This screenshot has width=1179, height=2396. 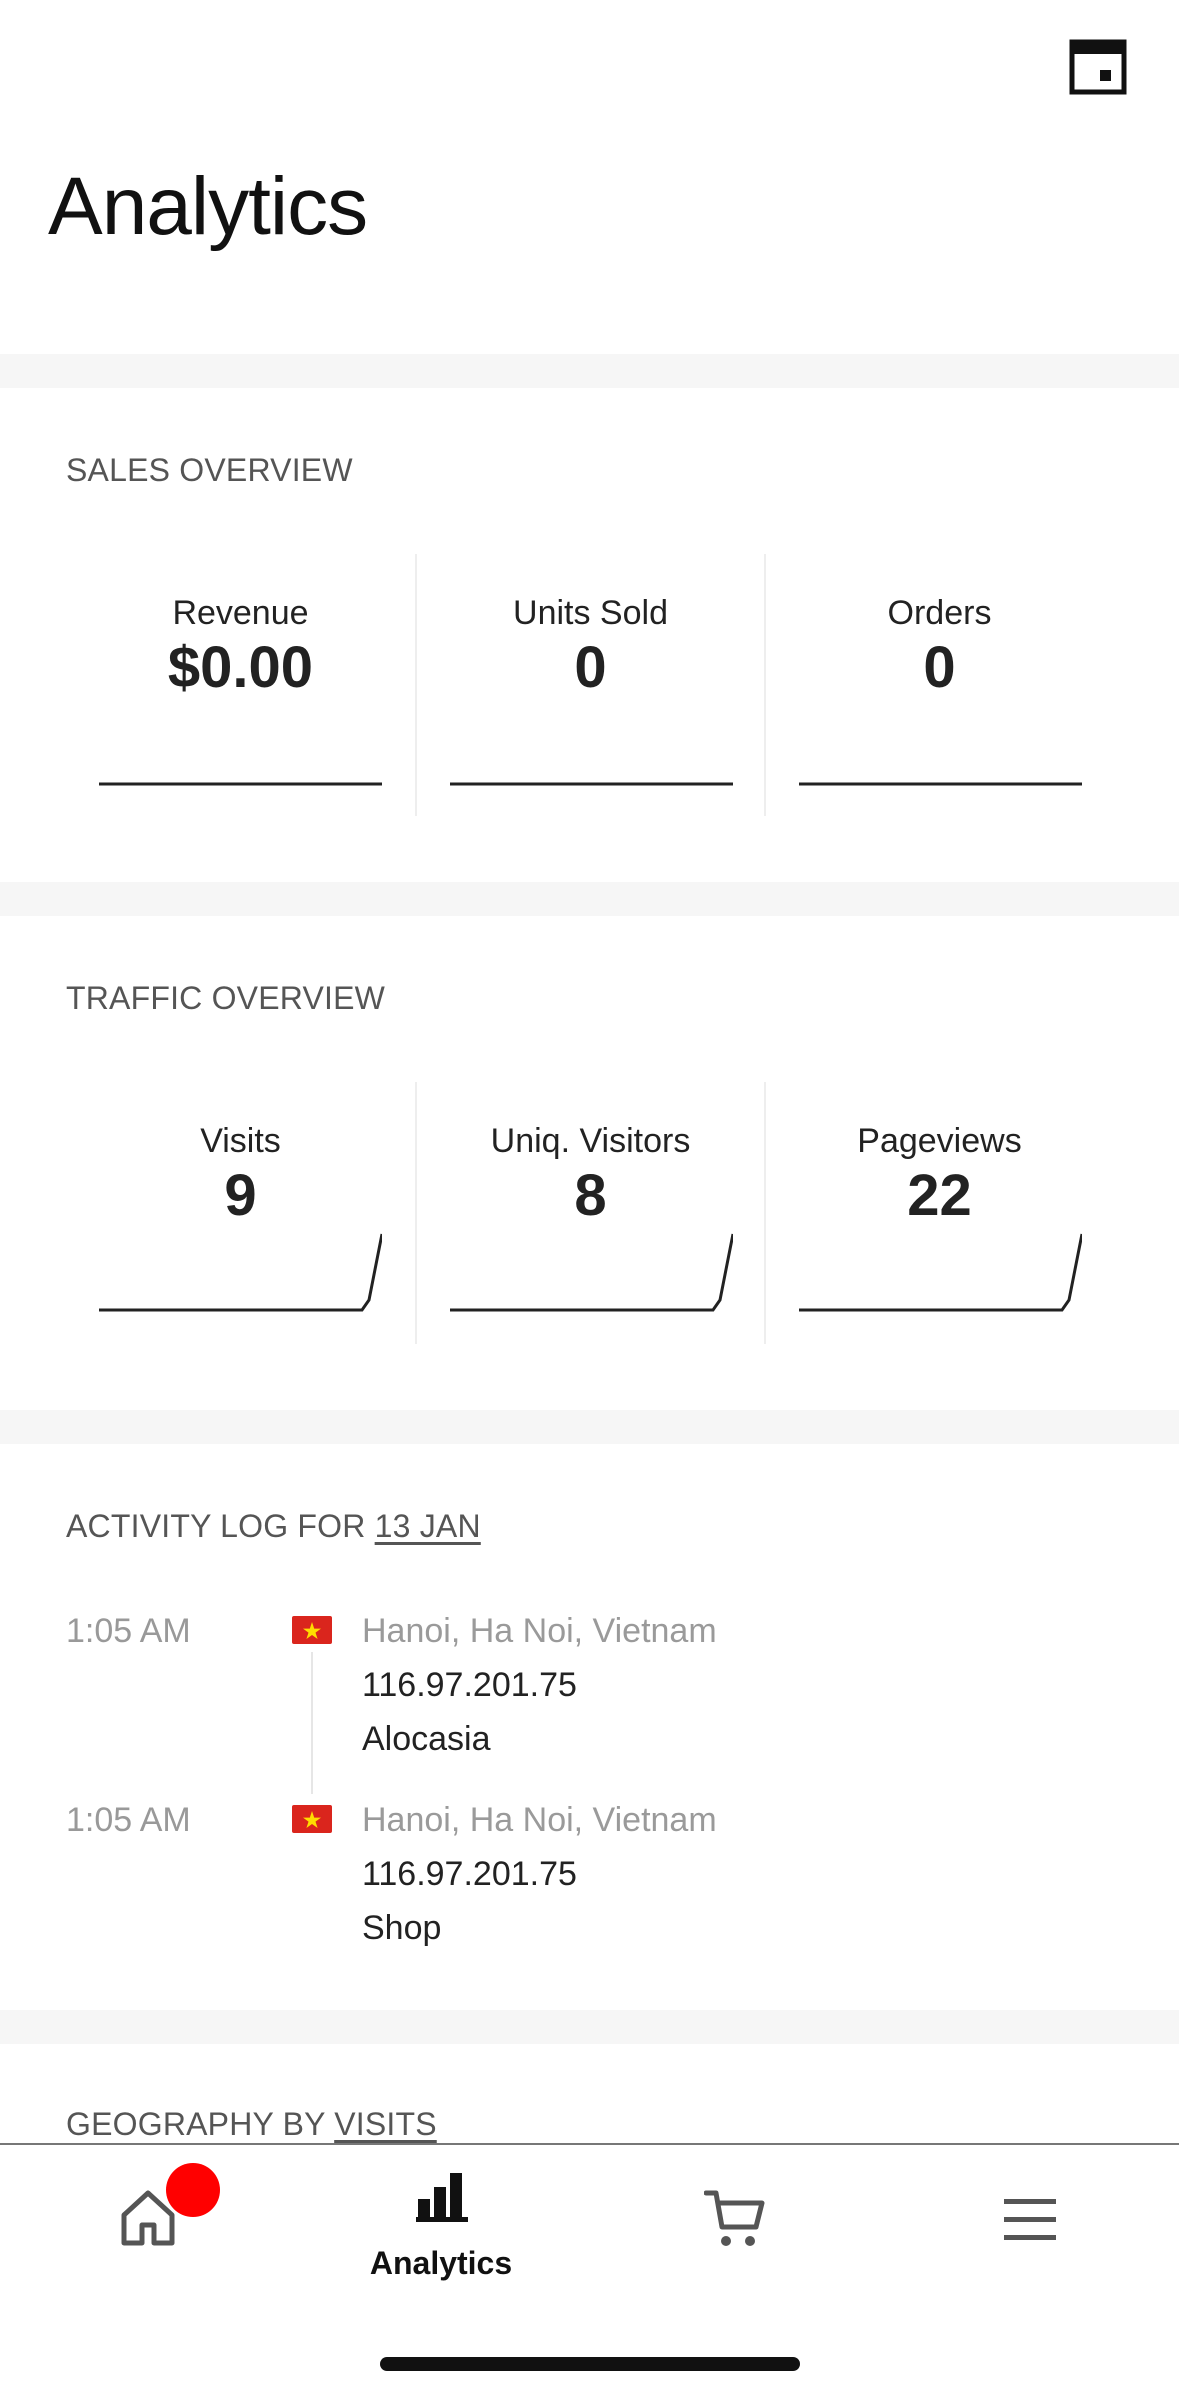 I want to click on tab-home, so click(x=147, y=2225).